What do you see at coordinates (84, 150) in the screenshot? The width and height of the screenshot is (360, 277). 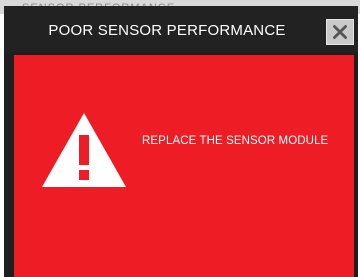 I see `warning-triangle-icon` at bounding box center [84, 150].